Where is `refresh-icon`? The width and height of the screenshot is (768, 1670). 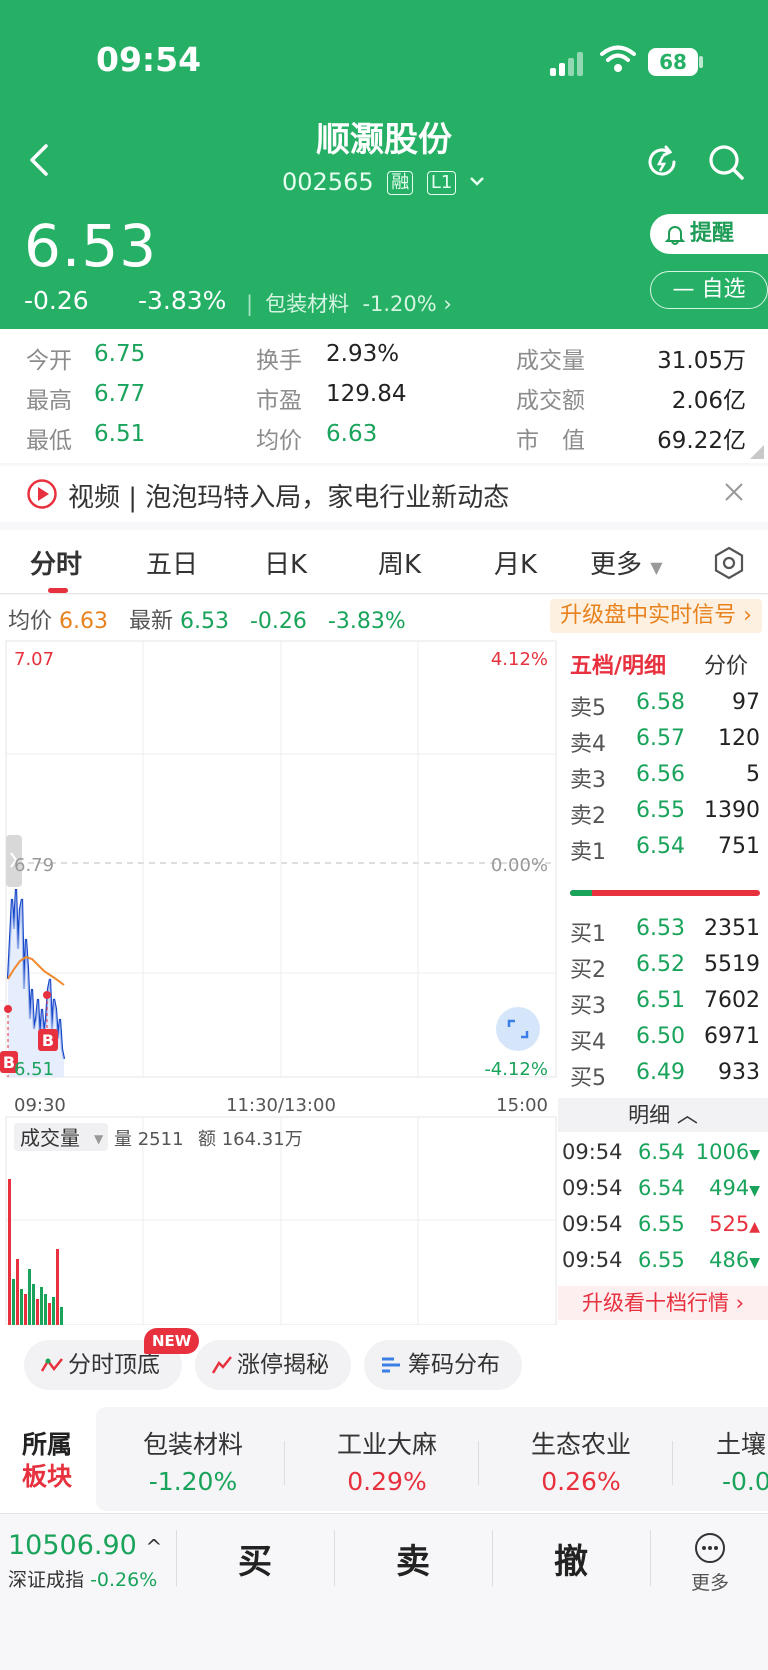
refresh-icon is located at coordinates (662, 162).